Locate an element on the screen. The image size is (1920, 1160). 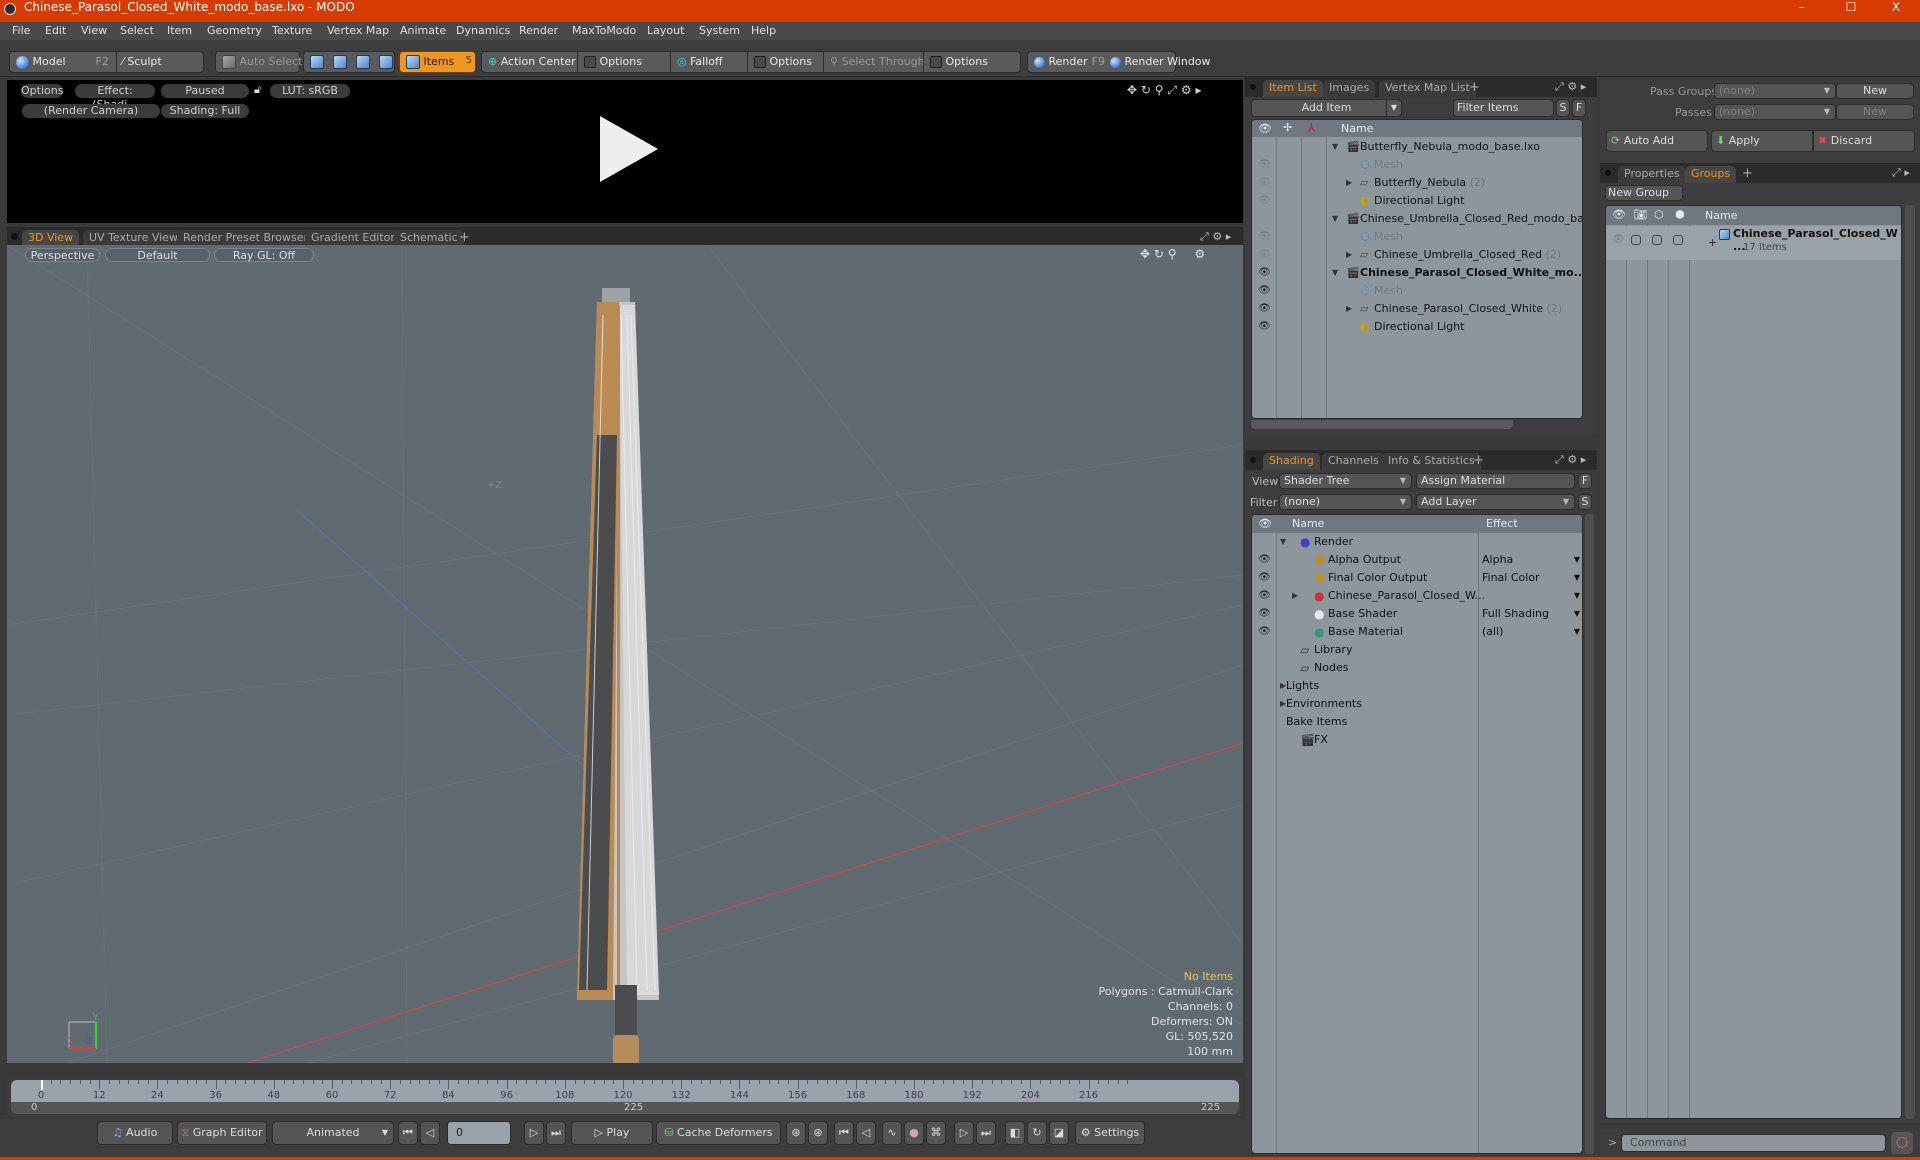
items-mode-button: Items 5 is located at coordinates (437, 62).